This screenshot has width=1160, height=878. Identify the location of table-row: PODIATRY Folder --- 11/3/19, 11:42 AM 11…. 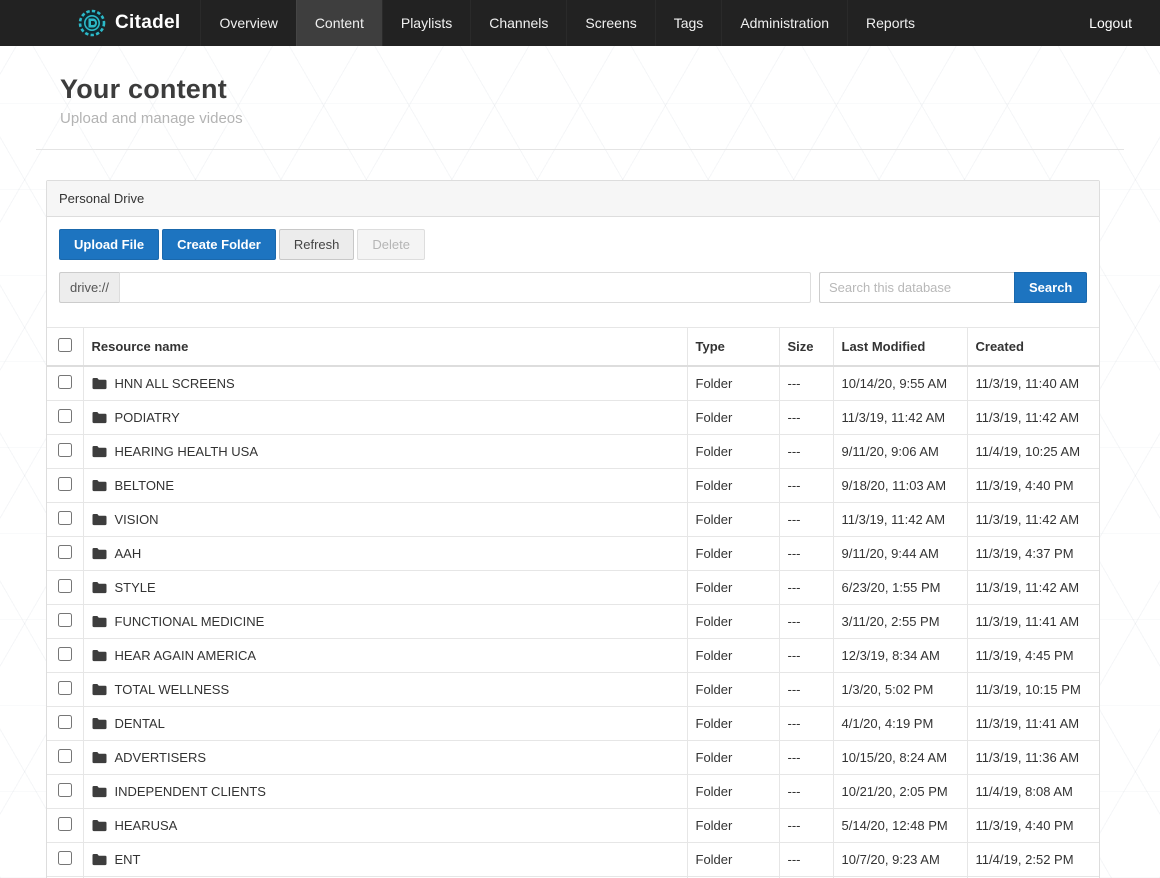
(573, 417).